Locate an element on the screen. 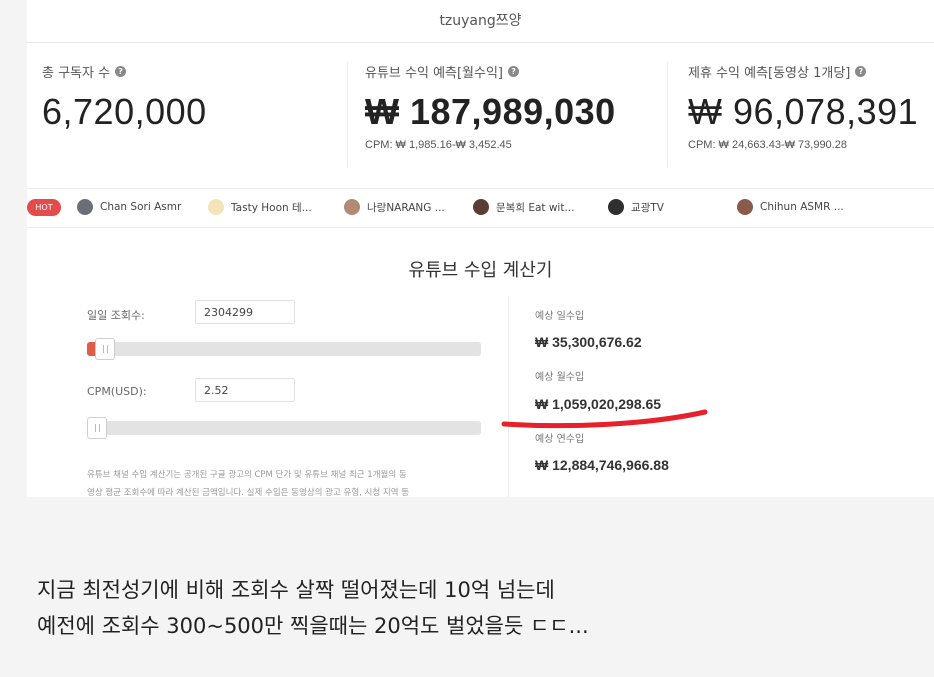  highlight-stroke is located at coordinates (604, 419).